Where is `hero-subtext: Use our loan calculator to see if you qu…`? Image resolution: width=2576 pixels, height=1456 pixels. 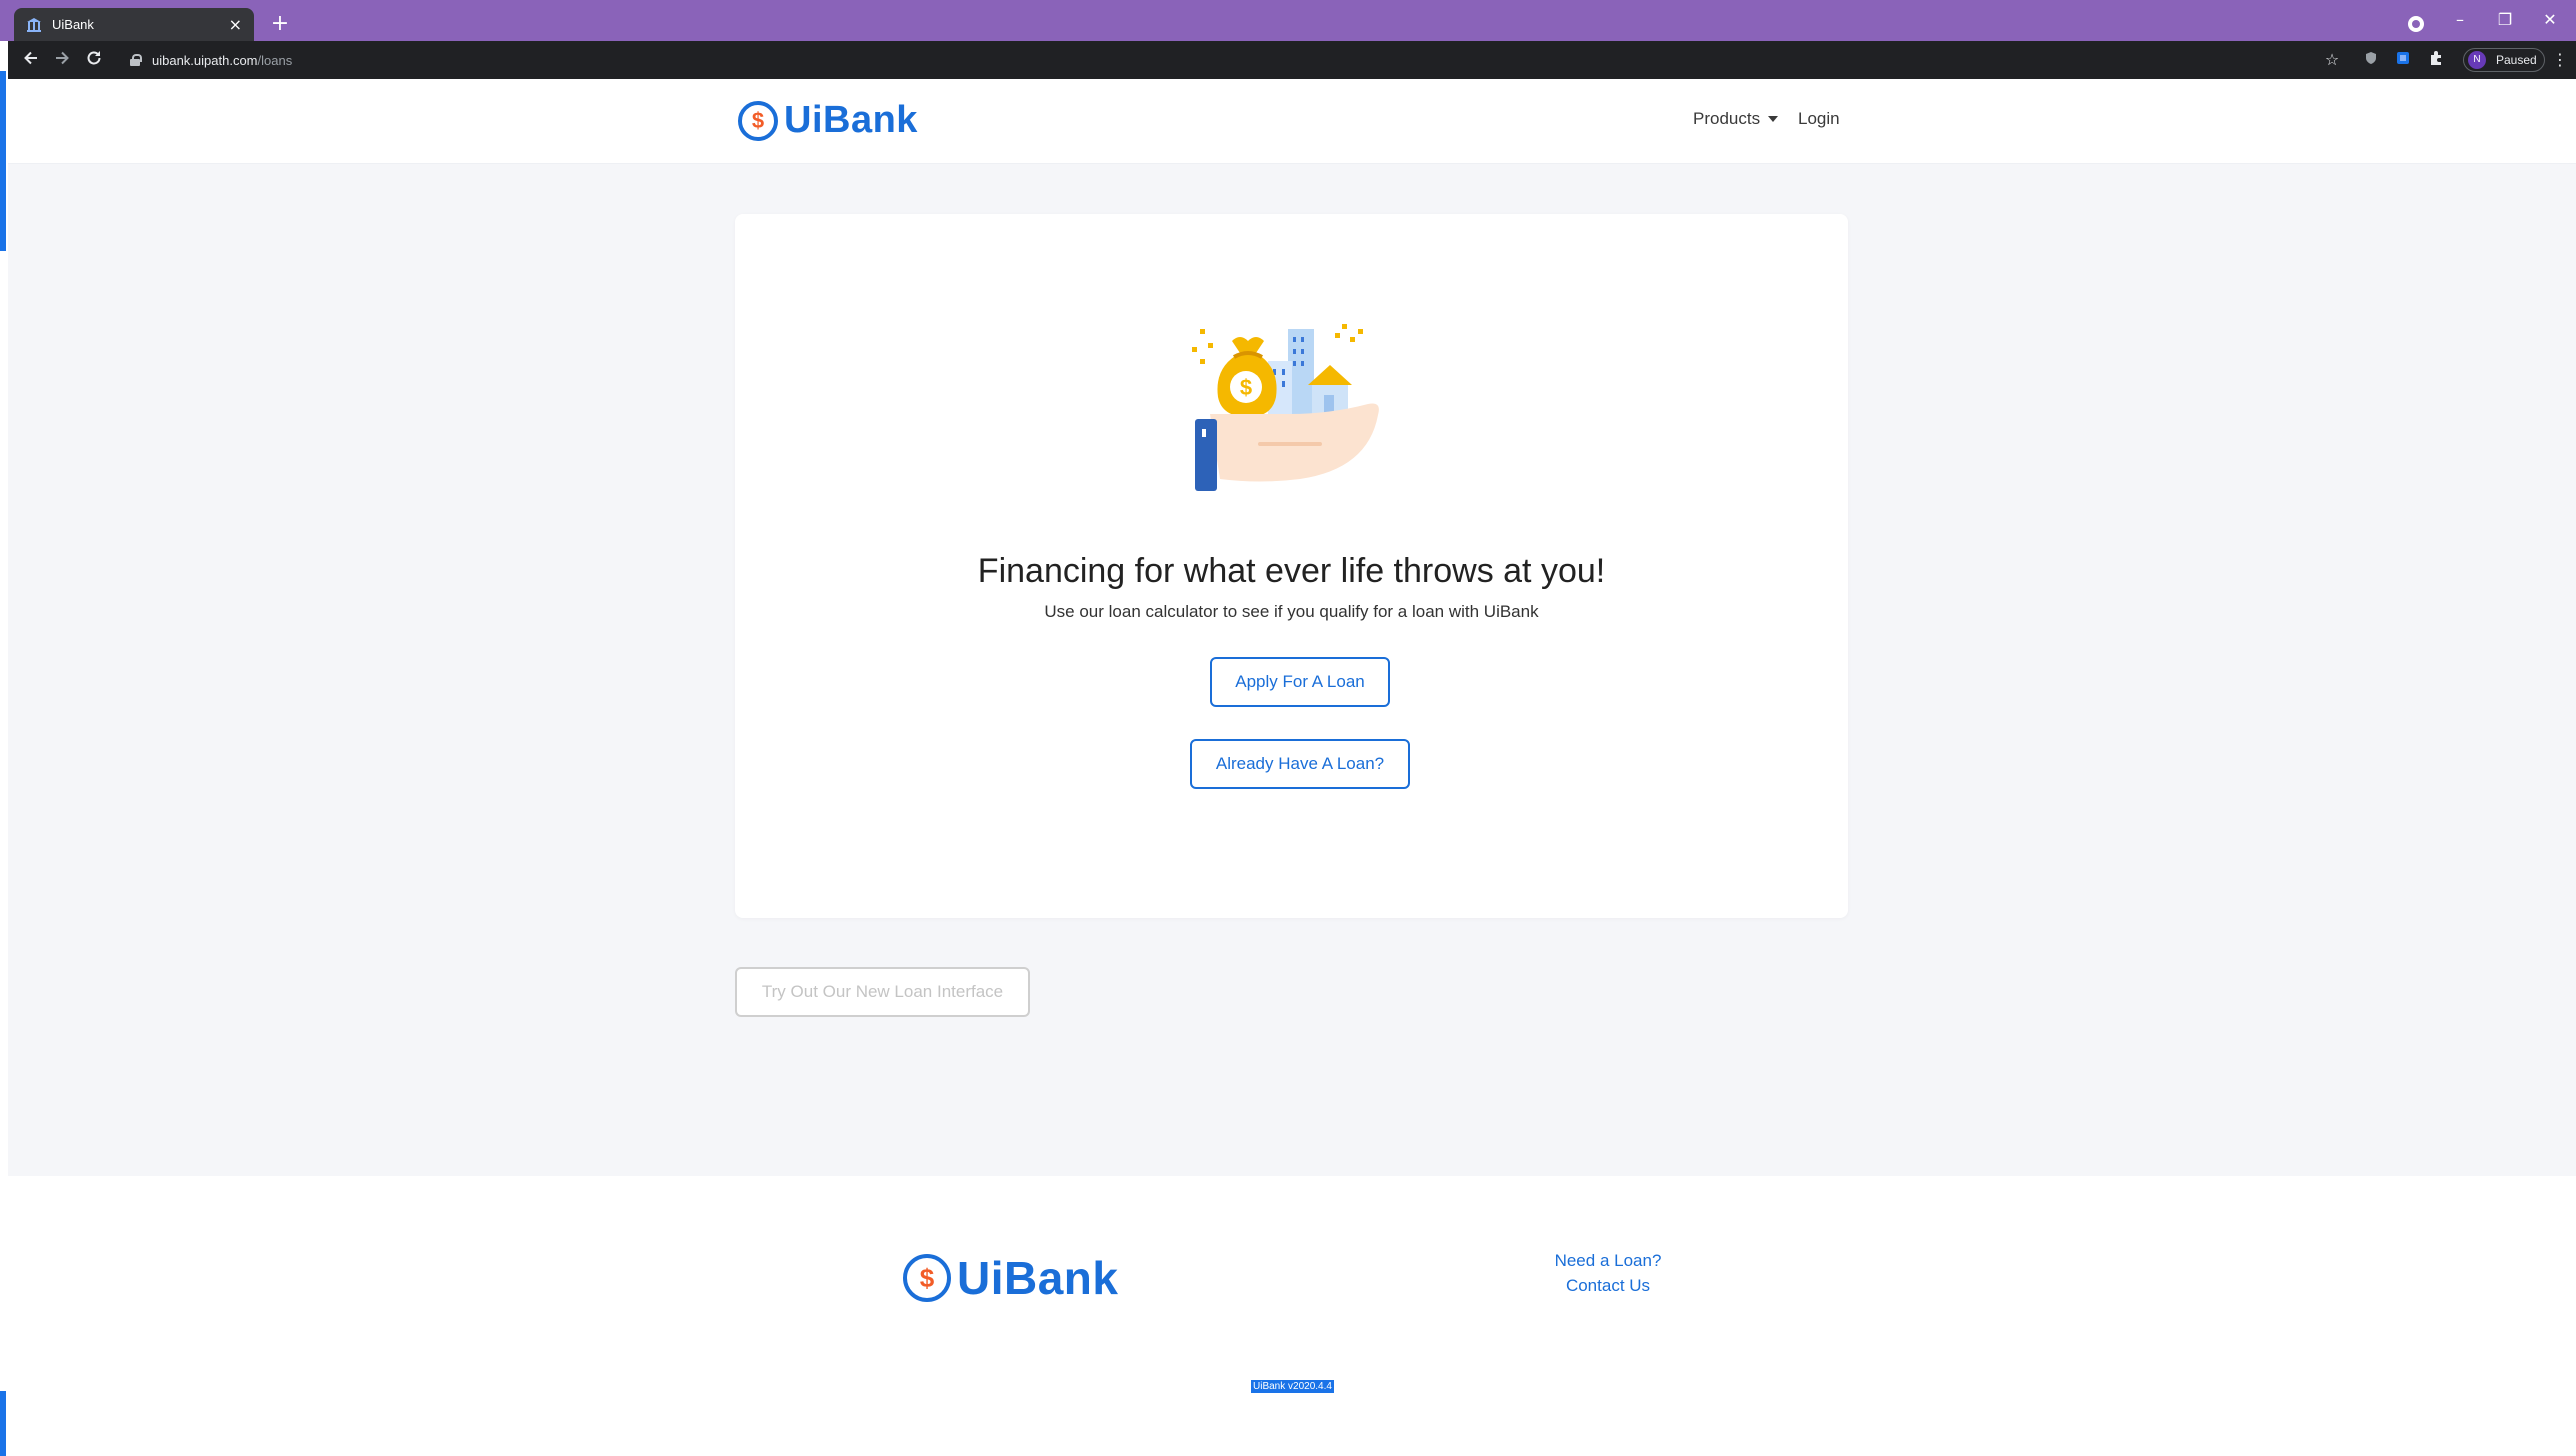 hero-subtext: Use our loan calculator to see if you qu… is located at coordinates (1291, 611).